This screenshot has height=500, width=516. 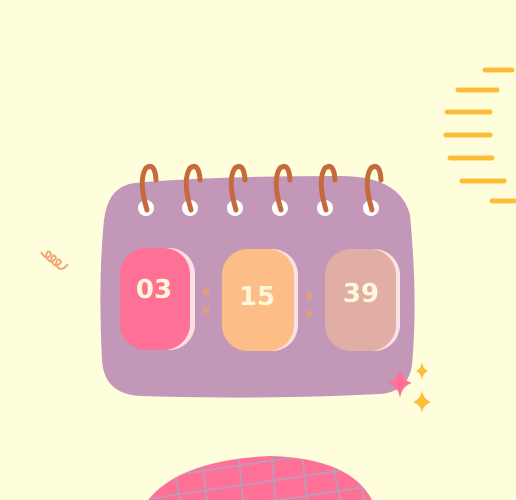 What do you see at coordinates (361, 294) in the screenshot?
I see `seconds-display: 39` at bounding box center [361, 294].